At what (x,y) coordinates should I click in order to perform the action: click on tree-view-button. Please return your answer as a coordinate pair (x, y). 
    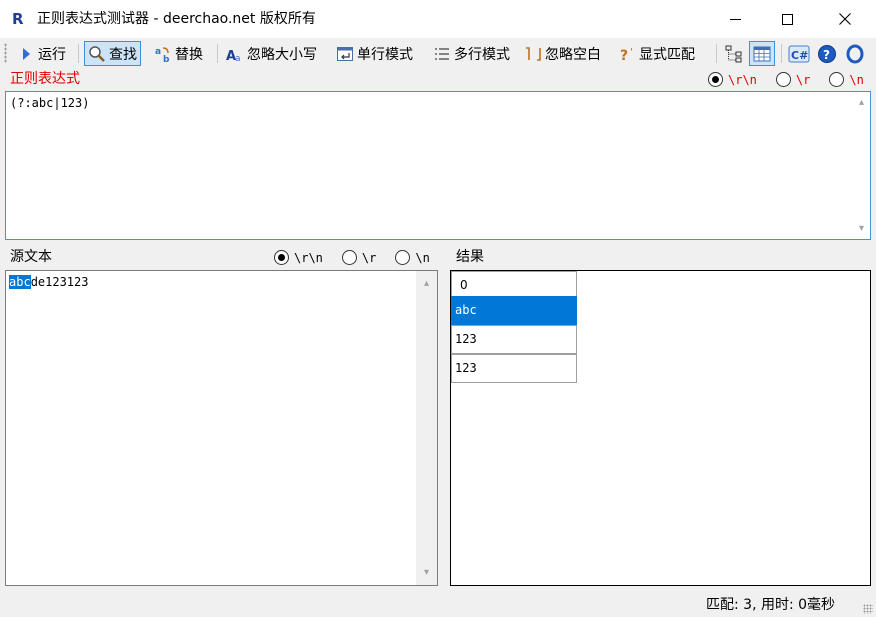
    Looking at the image, I should click on (734, 53).